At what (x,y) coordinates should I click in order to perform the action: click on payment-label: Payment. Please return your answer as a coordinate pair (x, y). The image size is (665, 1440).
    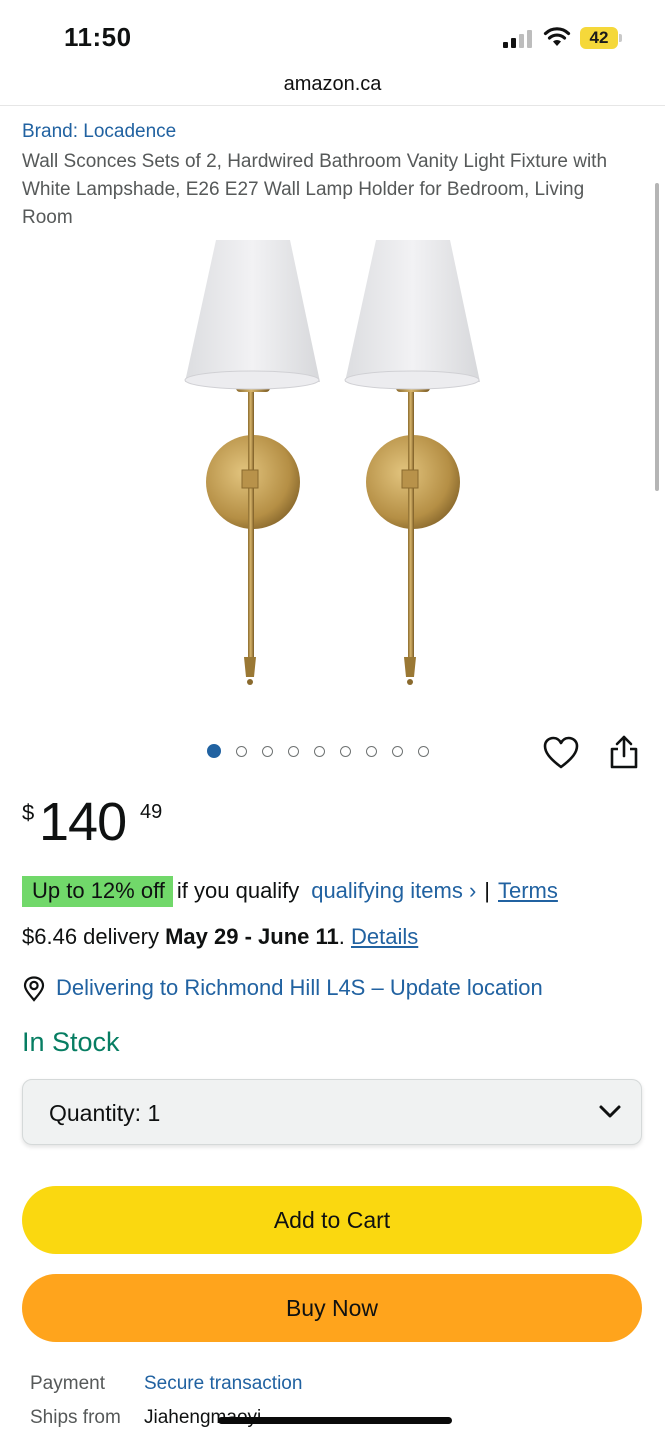
    Looking at the image, I should click on (67, 1383).